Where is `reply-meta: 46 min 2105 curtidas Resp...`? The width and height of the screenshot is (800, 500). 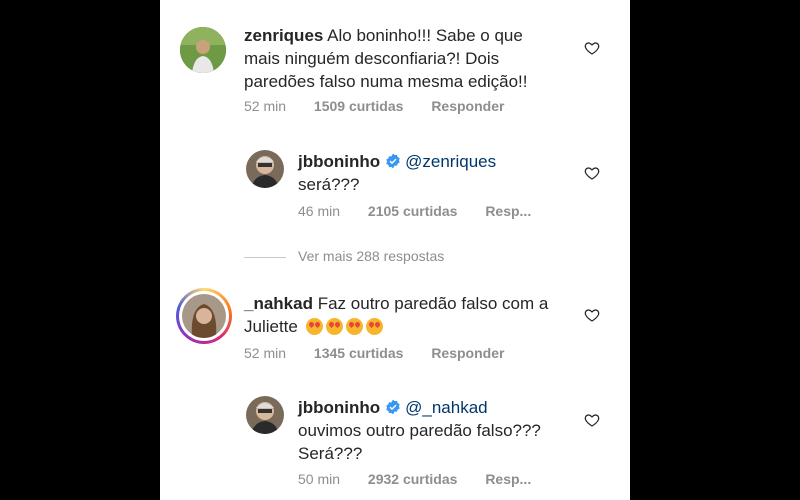
reply-meta: 46 min 2105 curtidas Resp... is located at coordinates (426, 211).